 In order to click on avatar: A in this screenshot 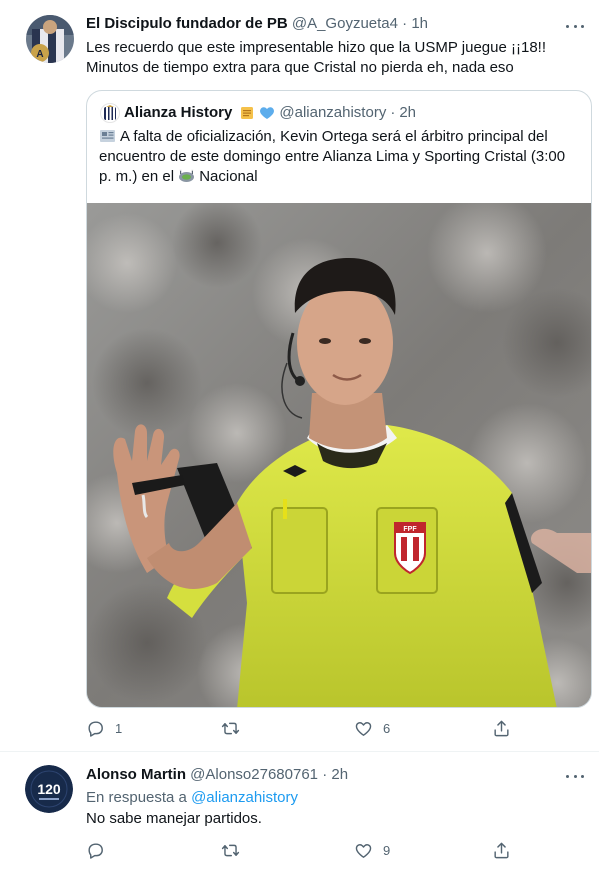, I will do `click(50, 39)`.